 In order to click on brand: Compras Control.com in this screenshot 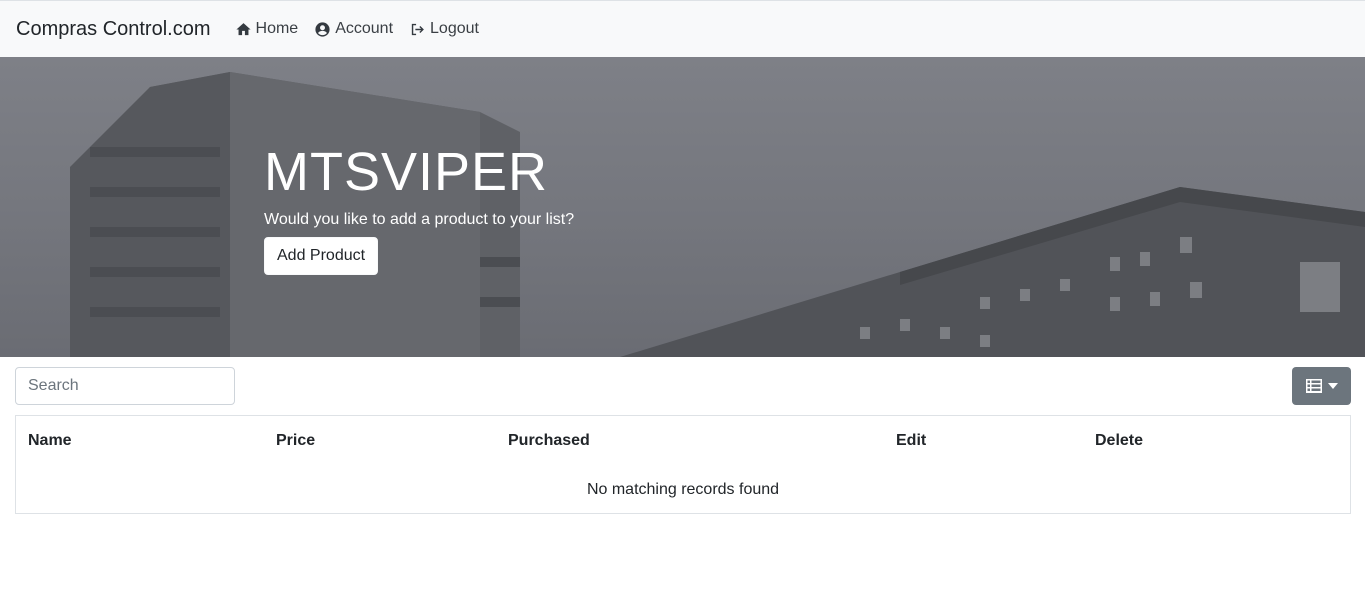, I will do `click(113, 29)`.